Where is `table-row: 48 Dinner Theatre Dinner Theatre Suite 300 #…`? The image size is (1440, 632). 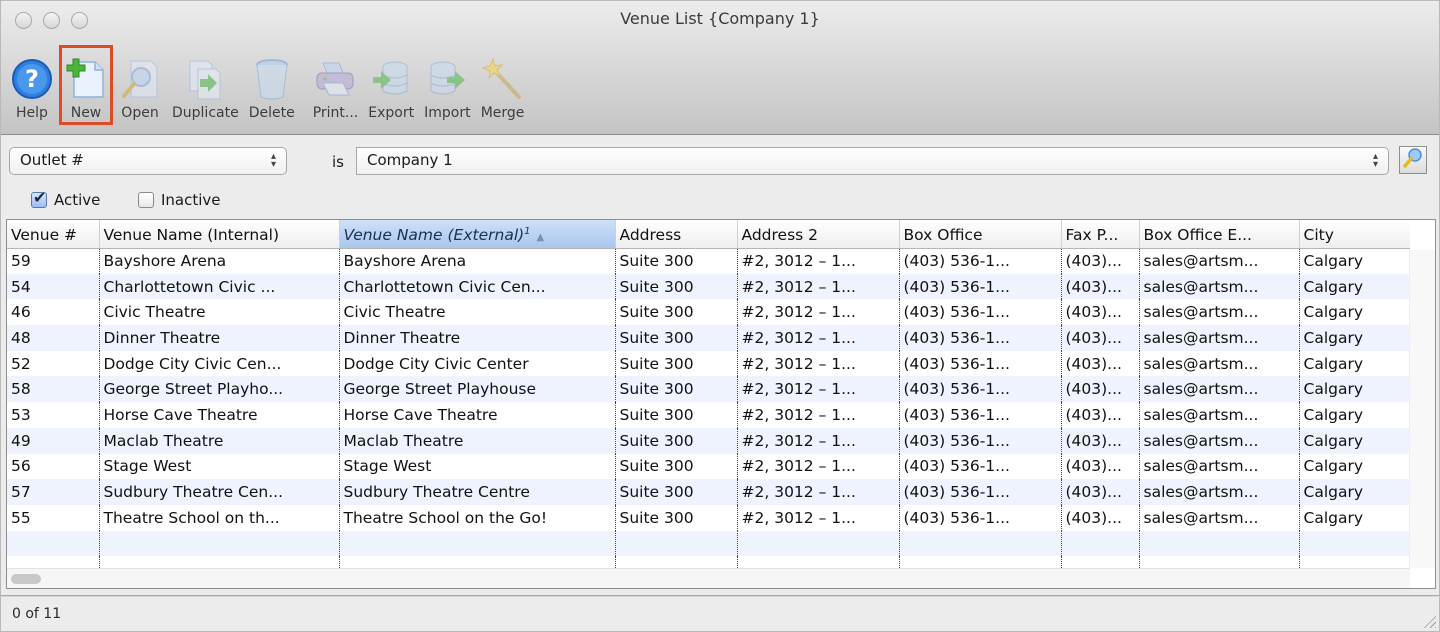
table-row: 48 Dinner Theatre Dinner Theatre Suite 300 #… is located at coordinates (708, 338).